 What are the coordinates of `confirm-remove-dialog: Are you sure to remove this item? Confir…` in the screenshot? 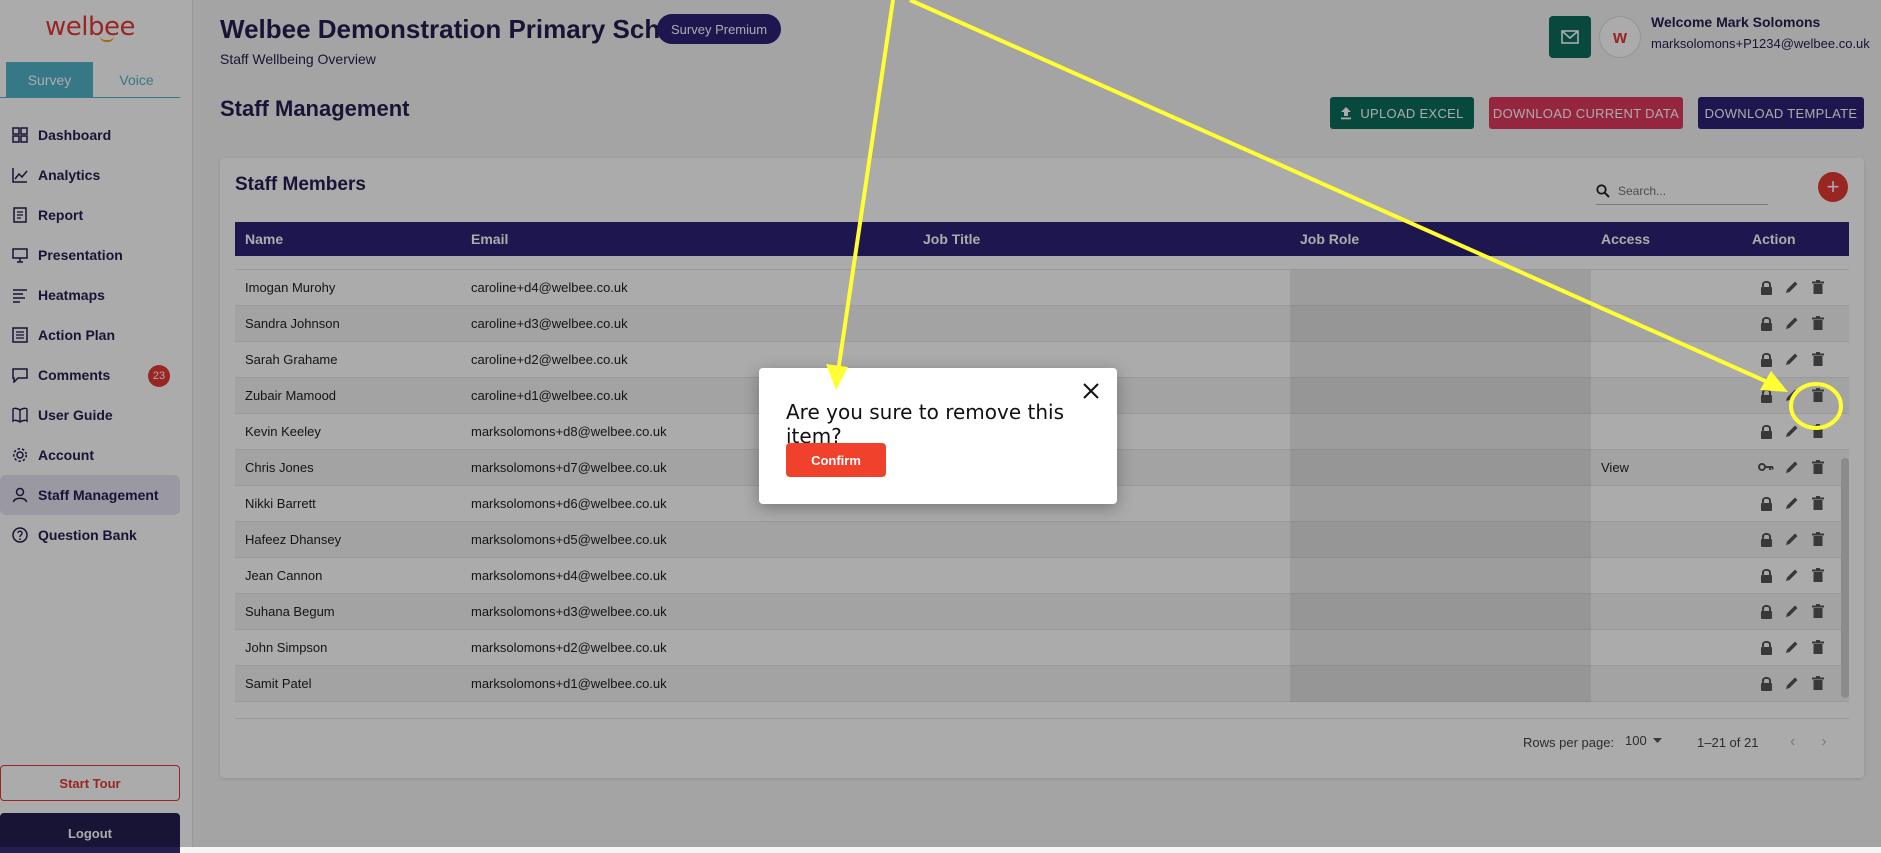 It's located at (938, 436).